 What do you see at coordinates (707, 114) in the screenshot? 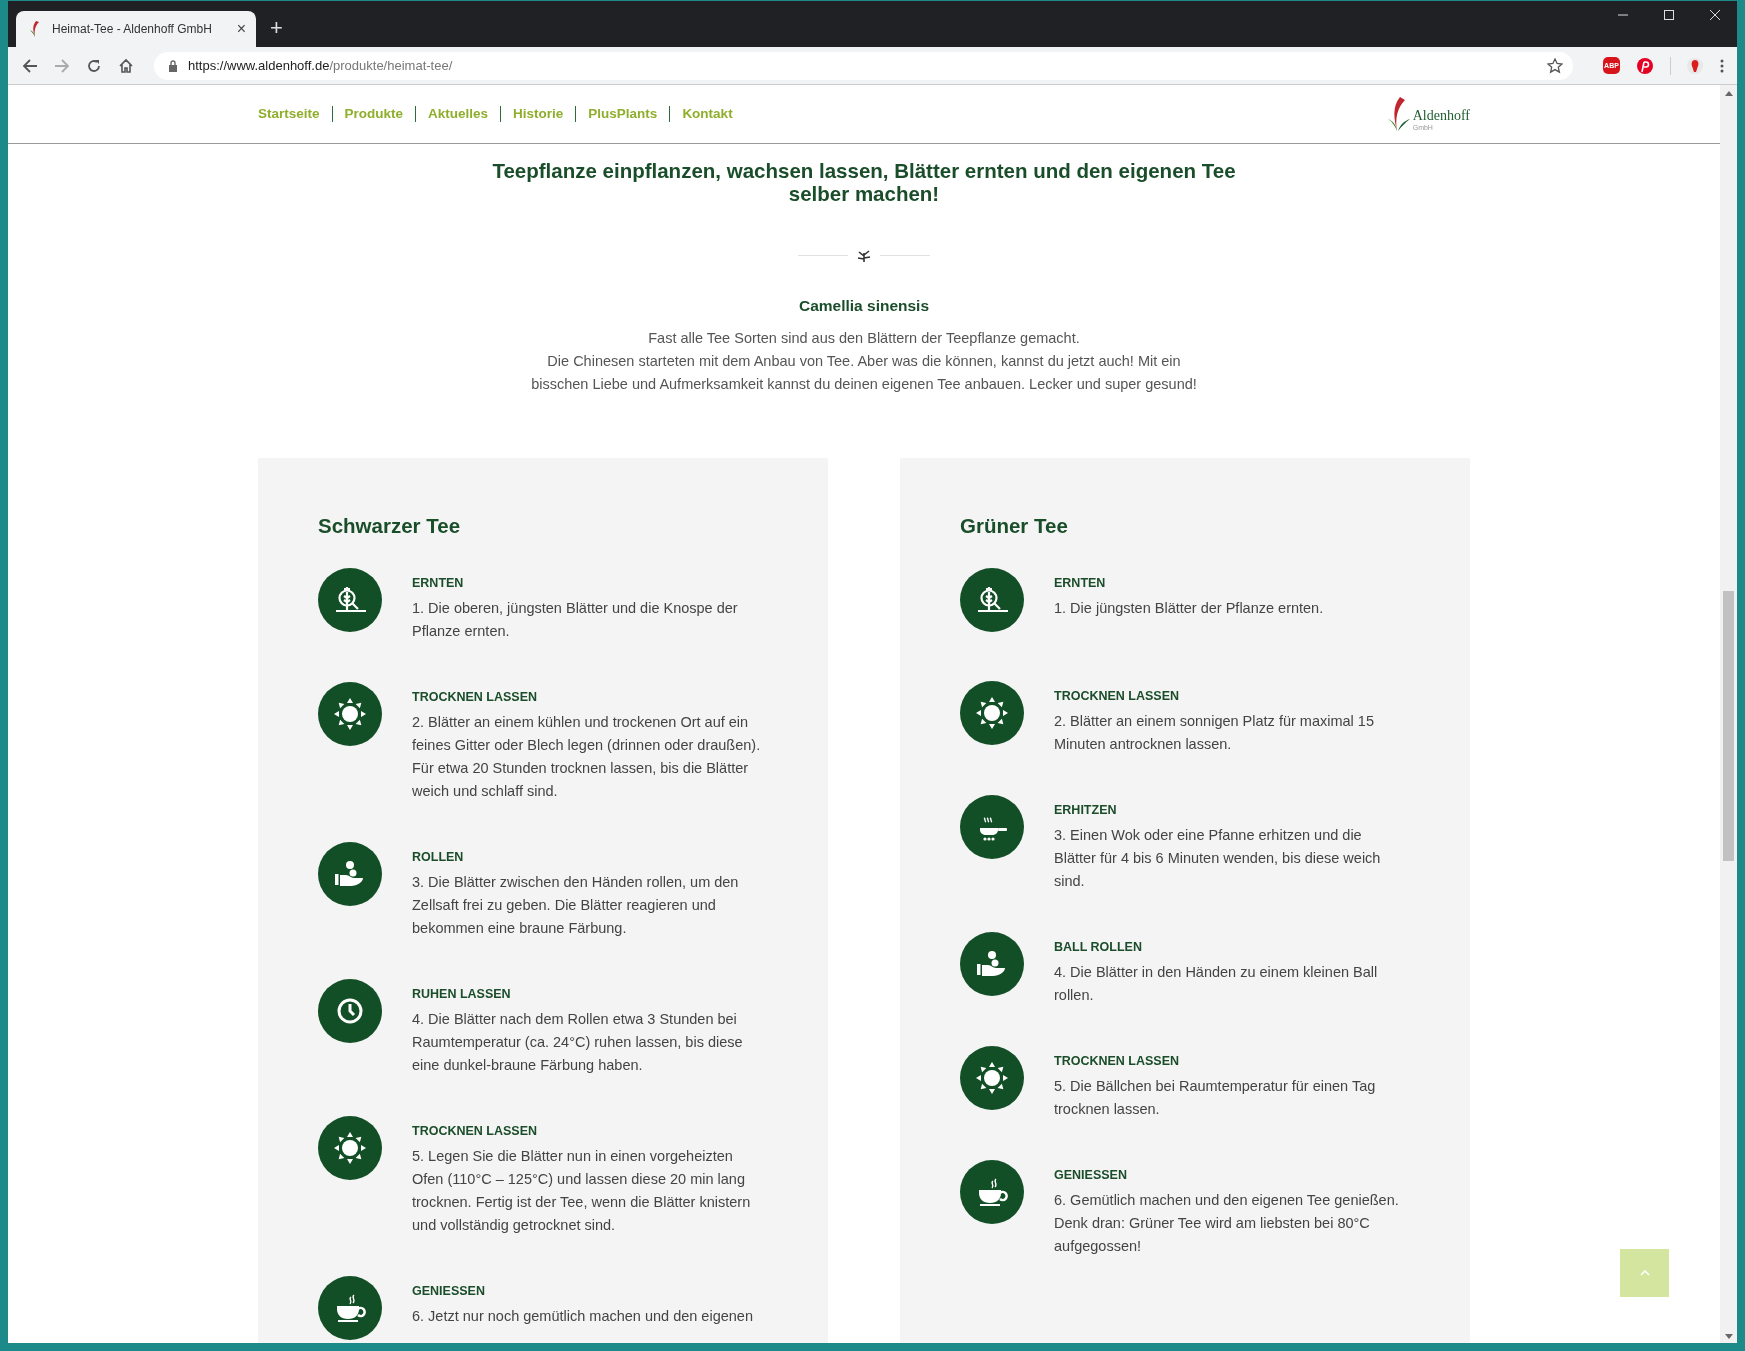
I see `nav-link: Kontakt` at bounding box center [707, 114].